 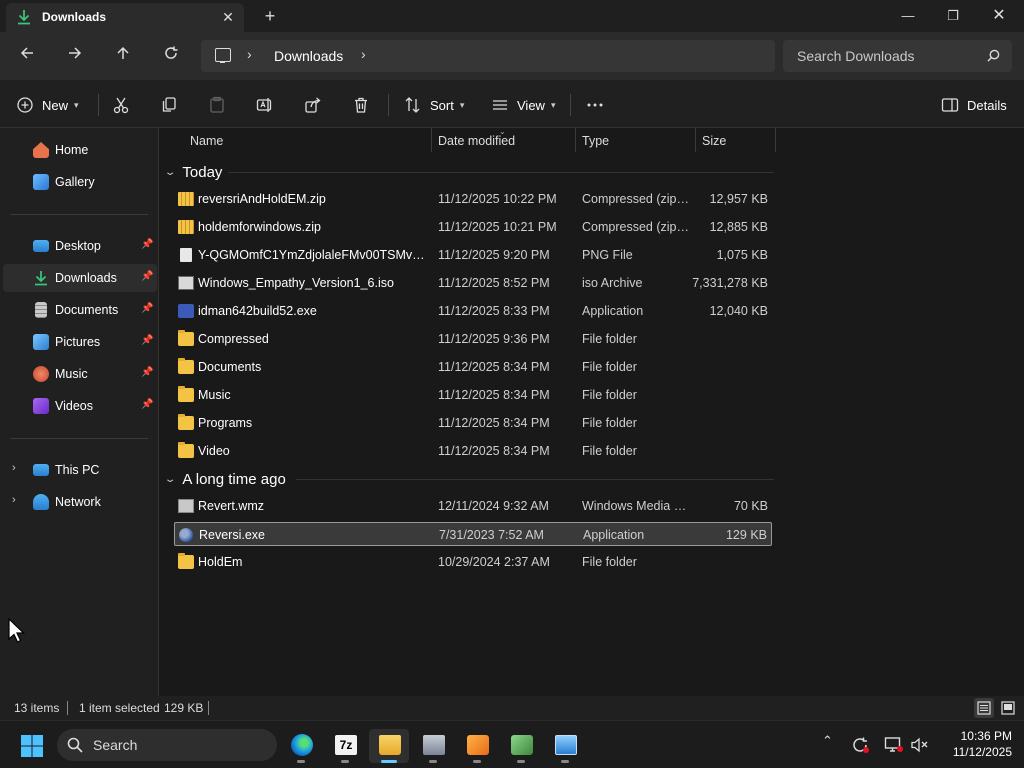 I want to click on column-header-type: Type, so click(x=595, y=141).